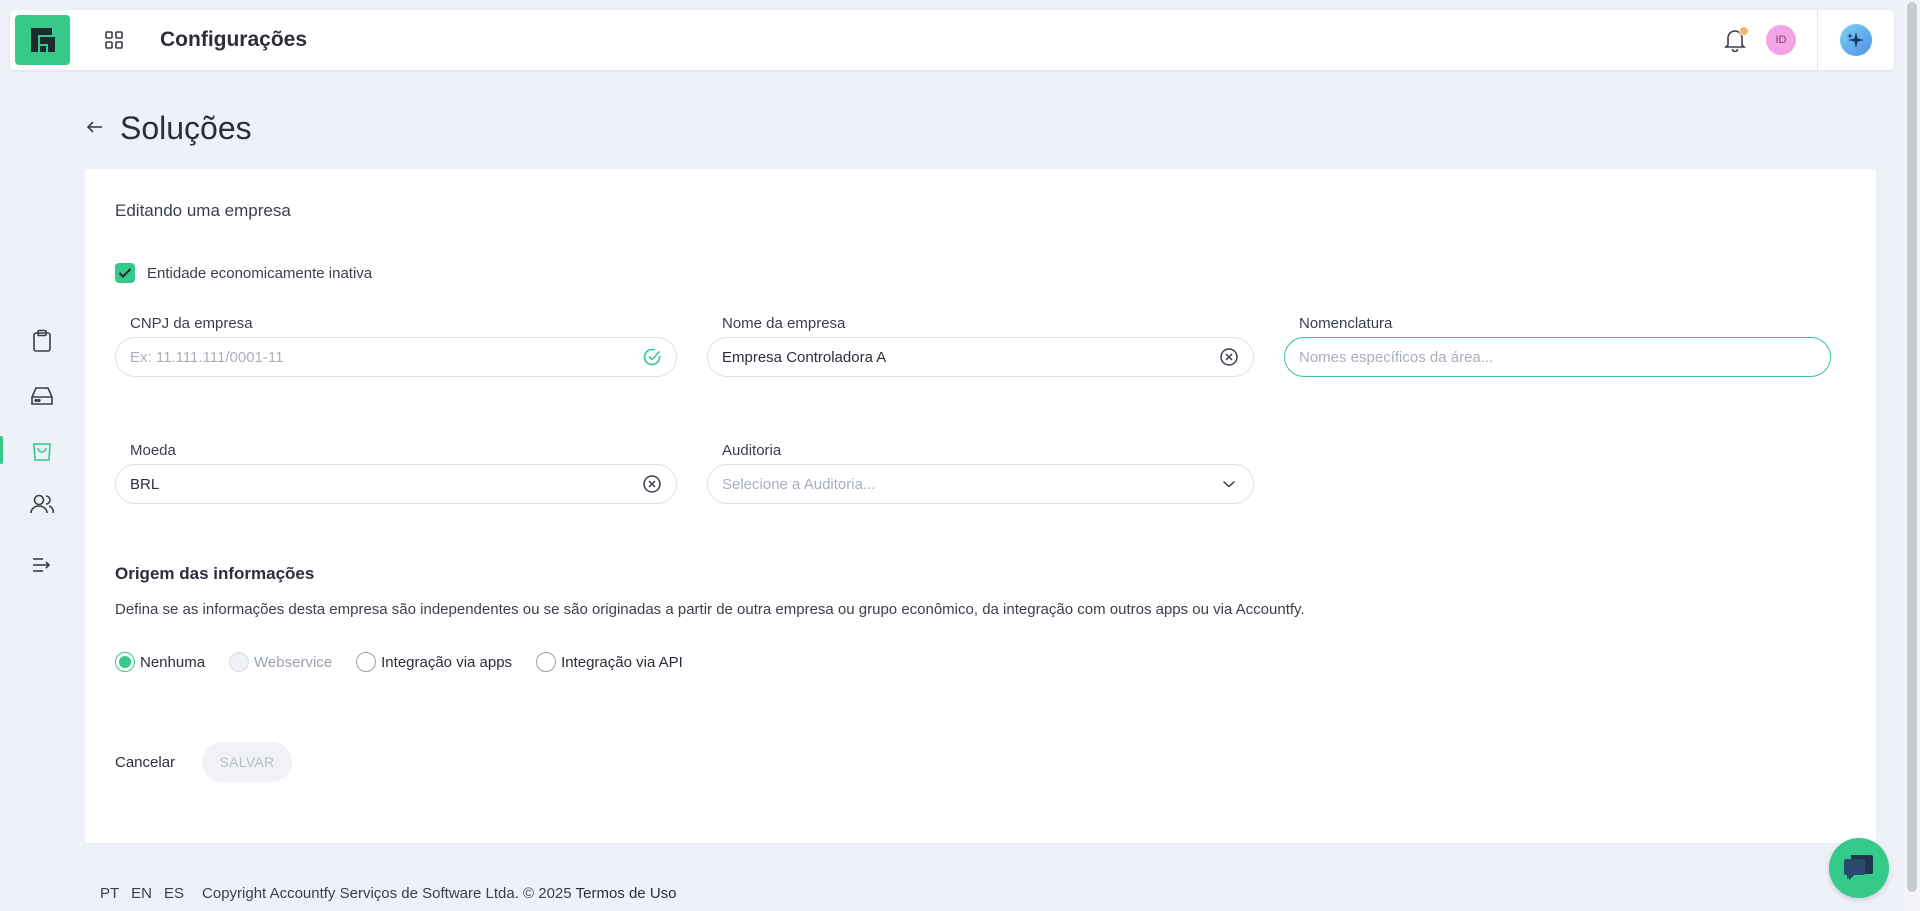 This screenshot has height=911, width=1920. I want to click on currency-input, so click(386, 484).